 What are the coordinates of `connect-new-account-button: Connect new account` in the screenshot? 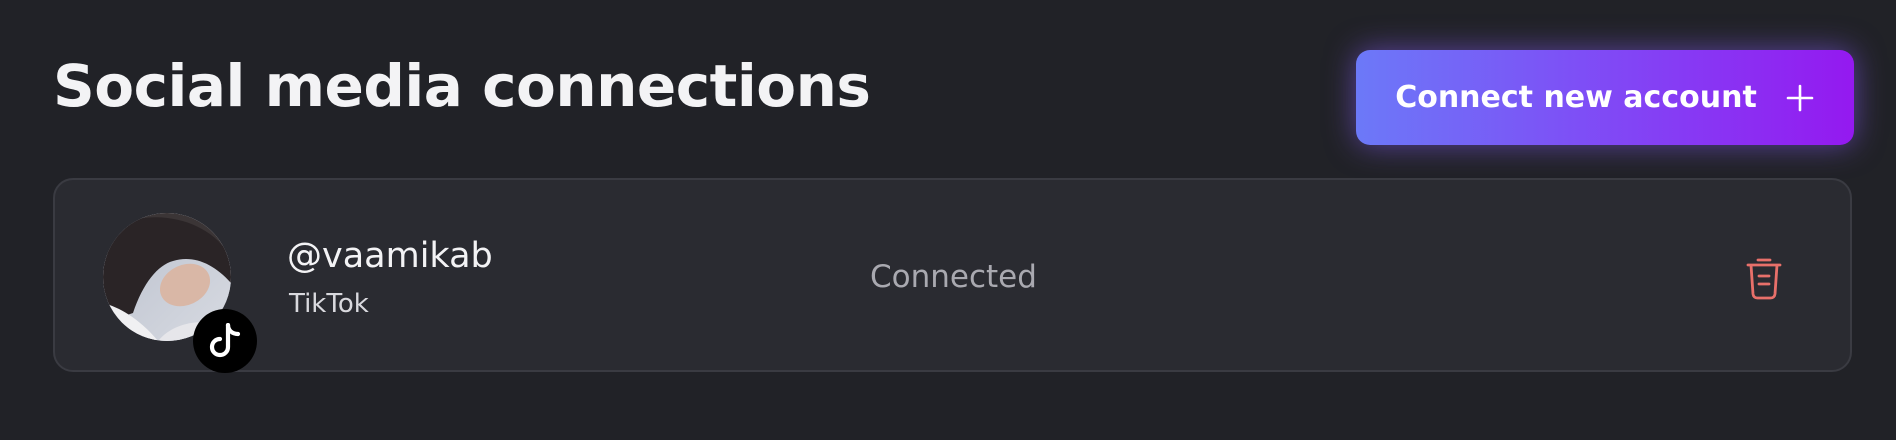 It's located at (1605, 97).